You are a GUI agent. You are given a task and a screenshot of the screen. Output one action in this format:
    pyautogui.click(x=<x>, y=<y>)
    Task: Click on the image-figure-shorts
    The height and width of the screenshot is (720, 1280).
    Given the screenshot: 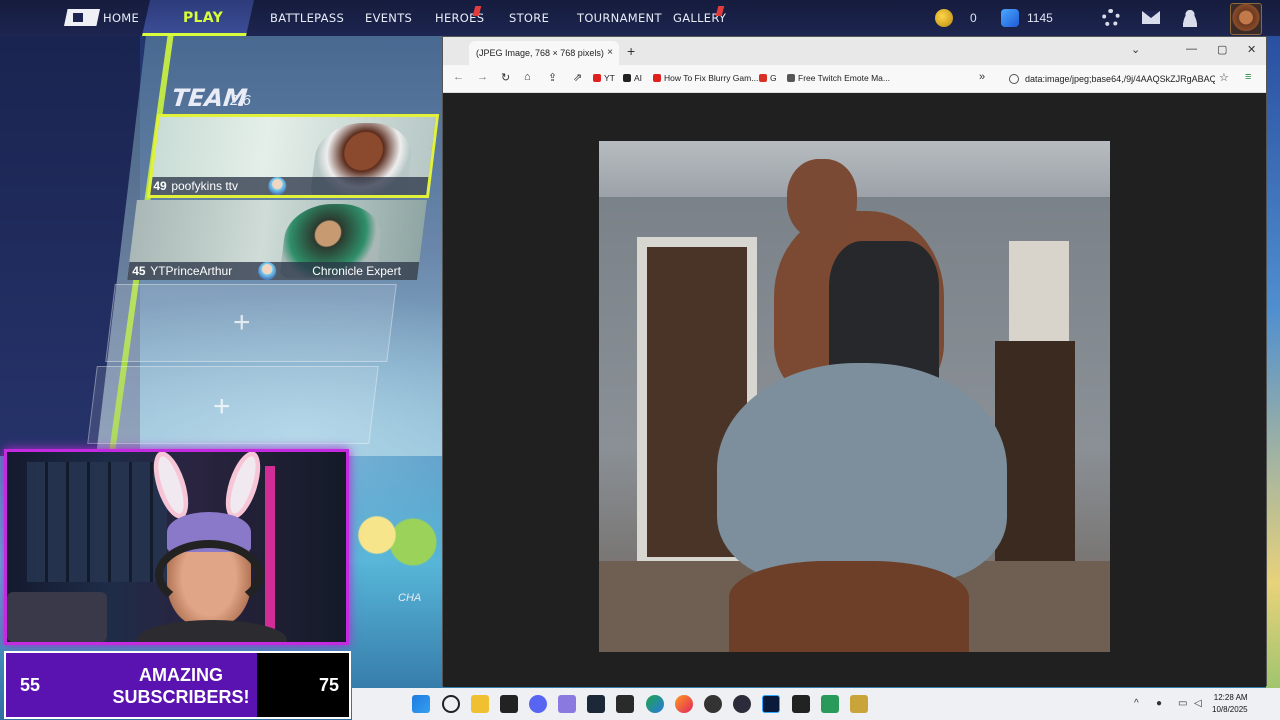 What is the action you would take?
    pyautogui.click(x=862, y=473)
    